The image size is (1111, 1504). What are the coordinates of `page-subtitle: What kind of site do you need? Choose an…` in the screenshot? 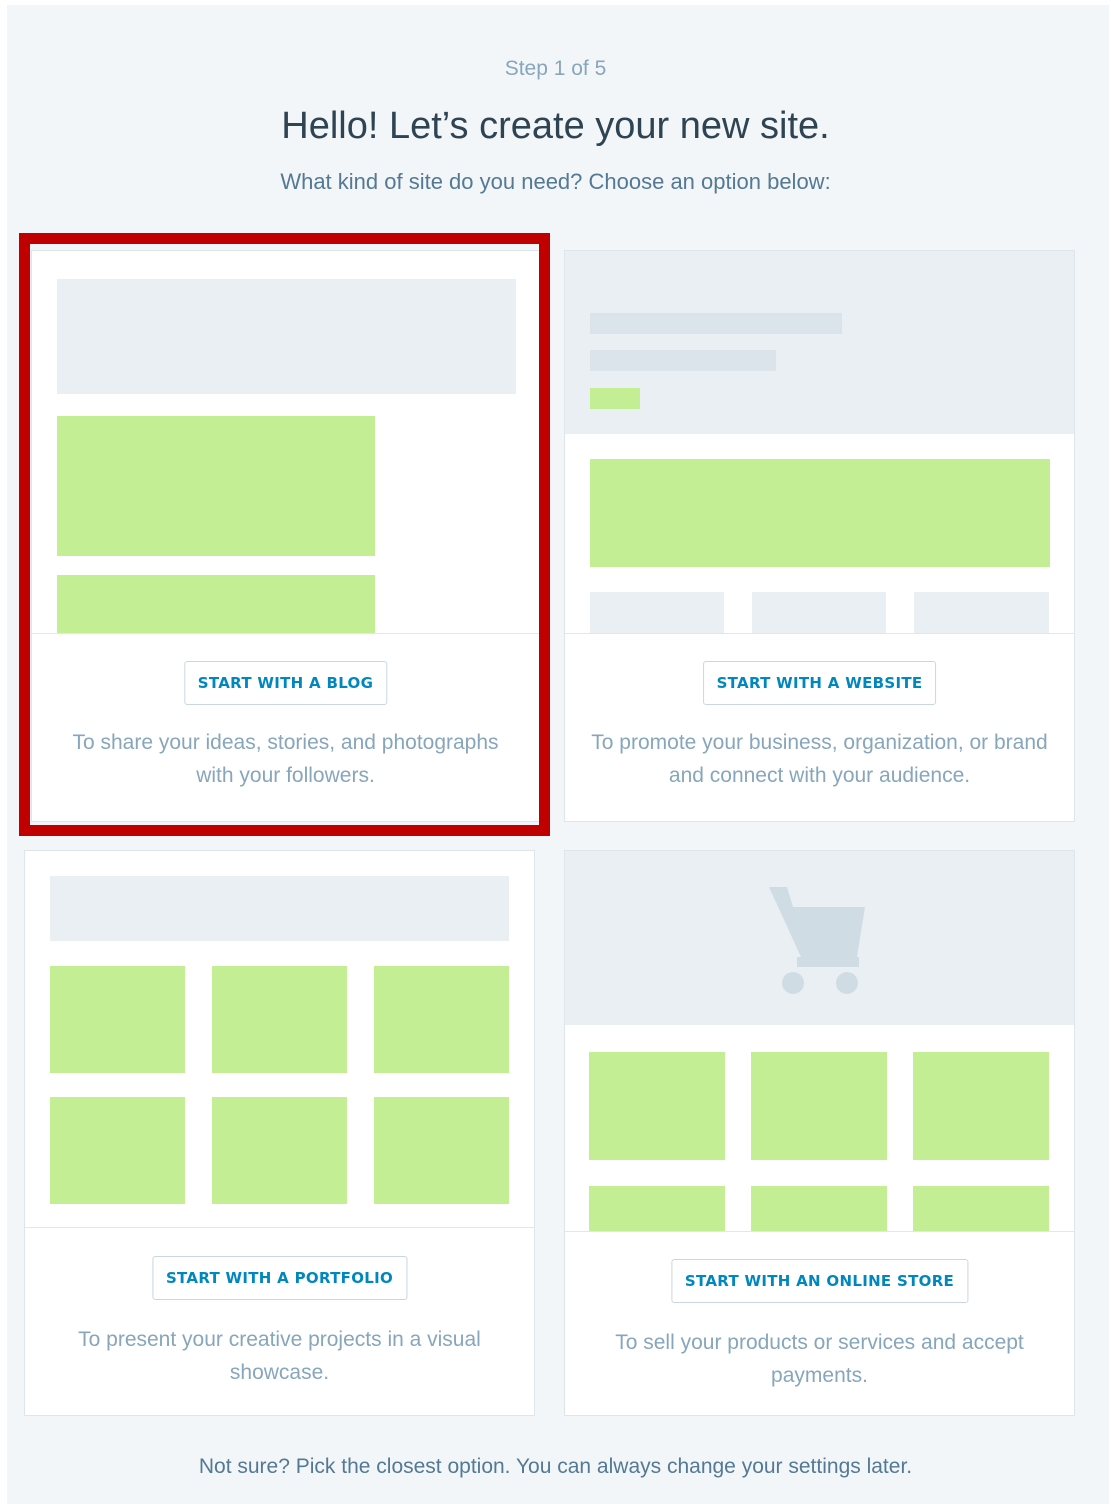 It's located at (555, 181).